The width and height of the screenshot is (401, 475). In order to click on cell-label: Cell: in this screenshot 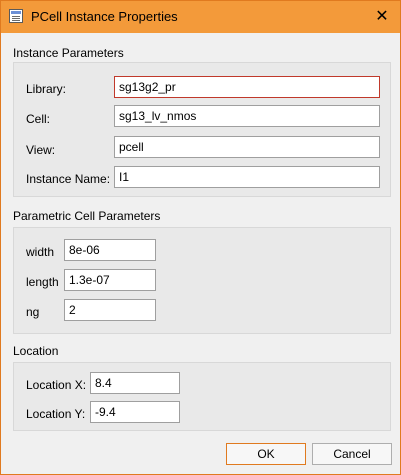, I will do `click(38, 119)`.